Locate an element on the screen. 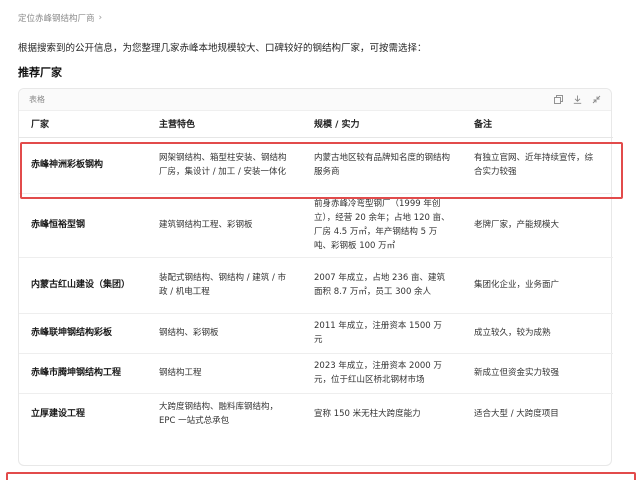 Image resolution: width=640 pixels, height=480 pixels. cell-name: 内蒙古红山建设（集团） is located at coordinates (83, 285).